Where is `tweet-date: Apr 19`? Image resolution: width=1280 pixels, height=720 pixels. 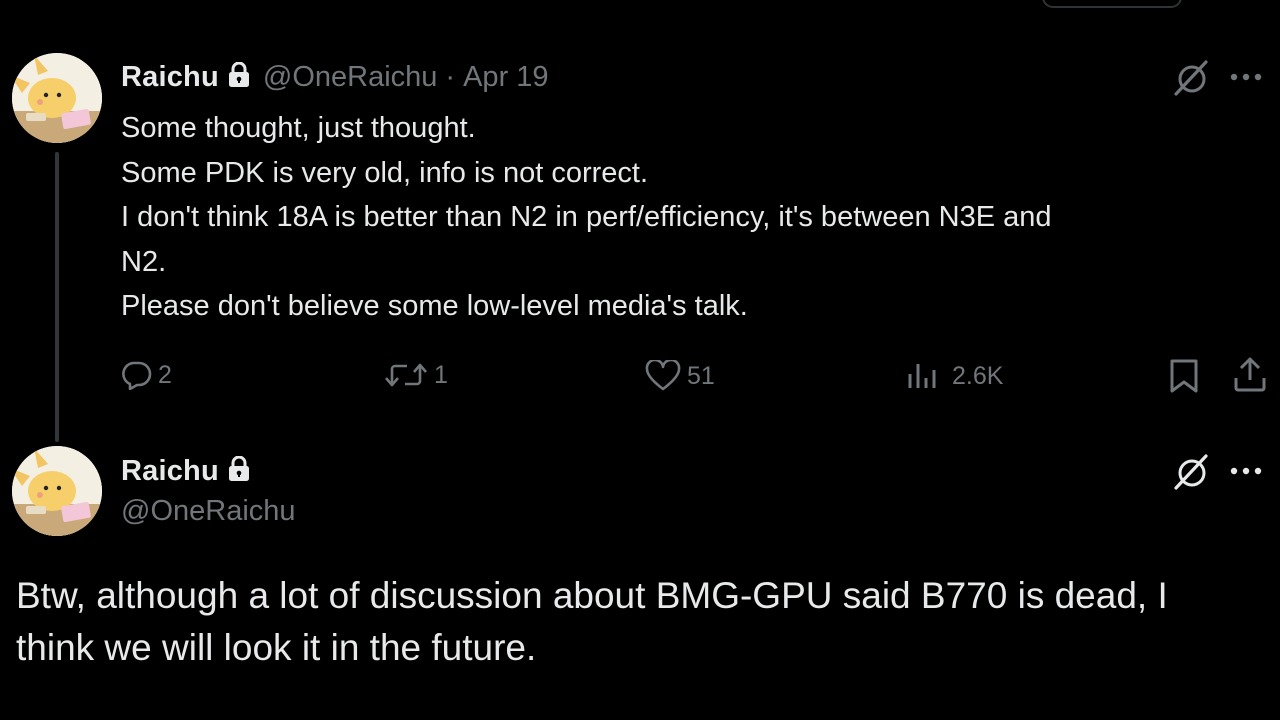
tweet-date: Apr 19 is located at coordinates (505, 77).